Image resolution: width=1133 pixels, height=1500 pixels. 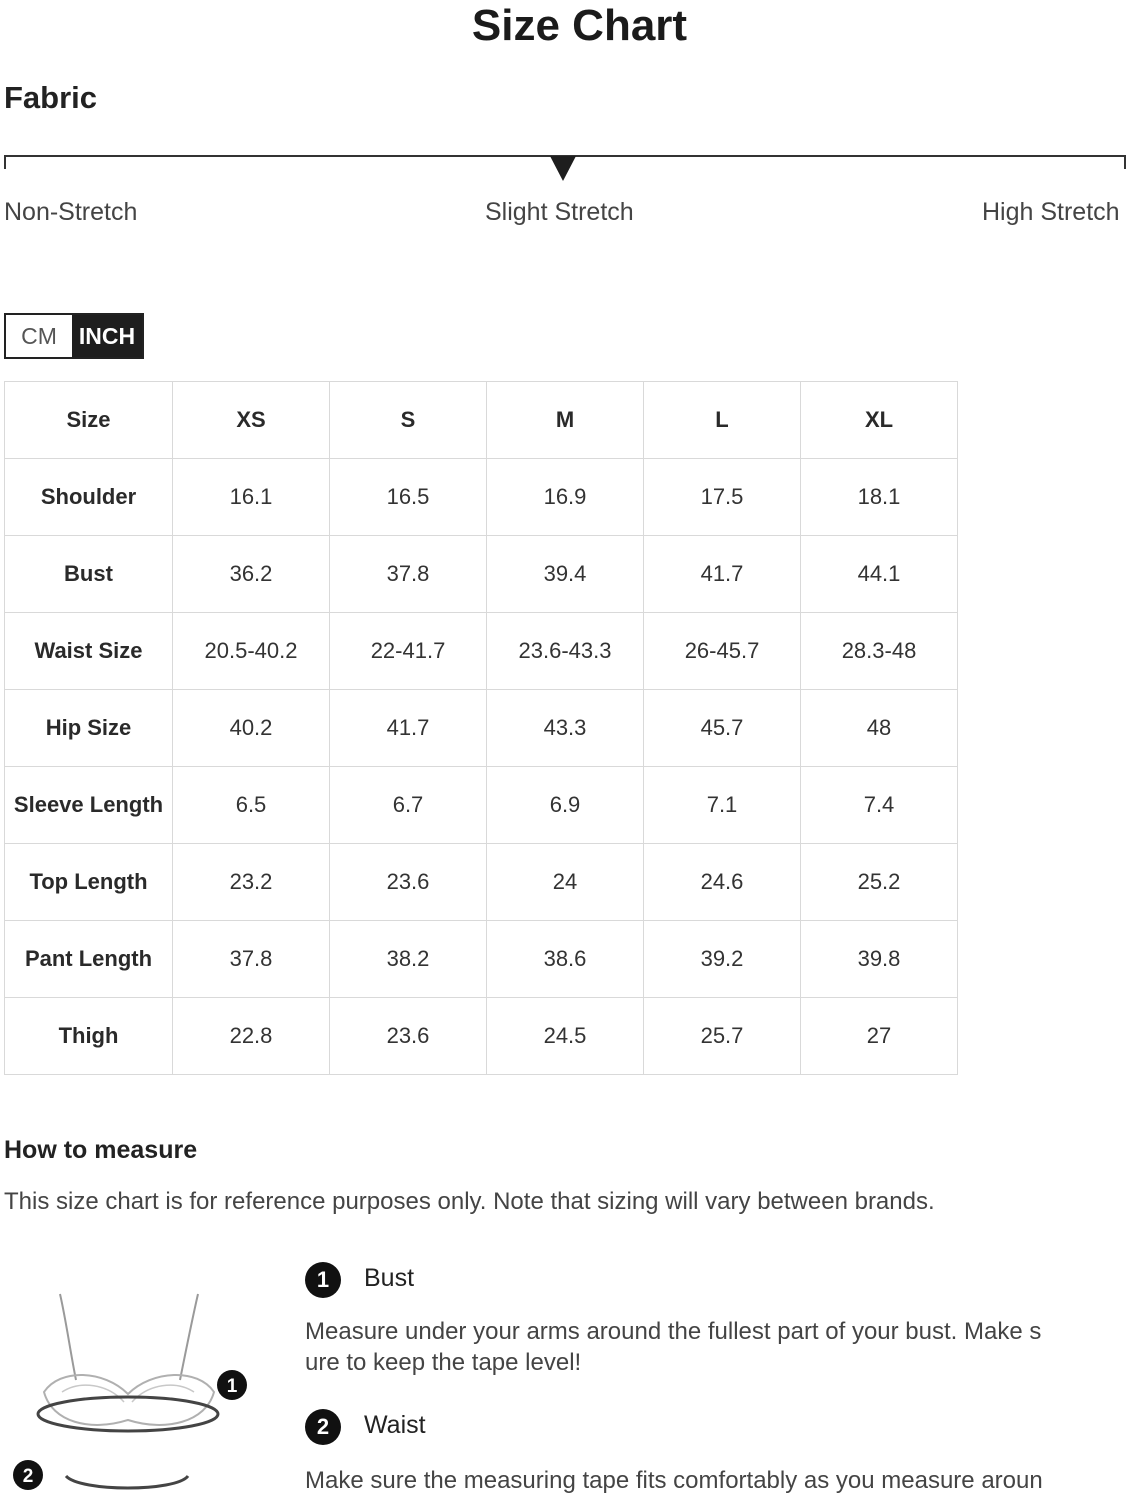 What do you see at coordinates (879, 1036) in the screenshot?
I see `value-cell: 27` at bounding box center [879, 1036].